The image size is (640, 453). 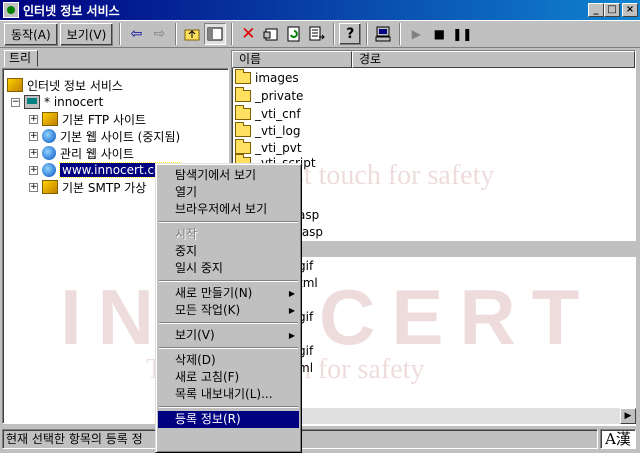 I want to click on menu-item-start: 시작, so click(x=186, y=234).